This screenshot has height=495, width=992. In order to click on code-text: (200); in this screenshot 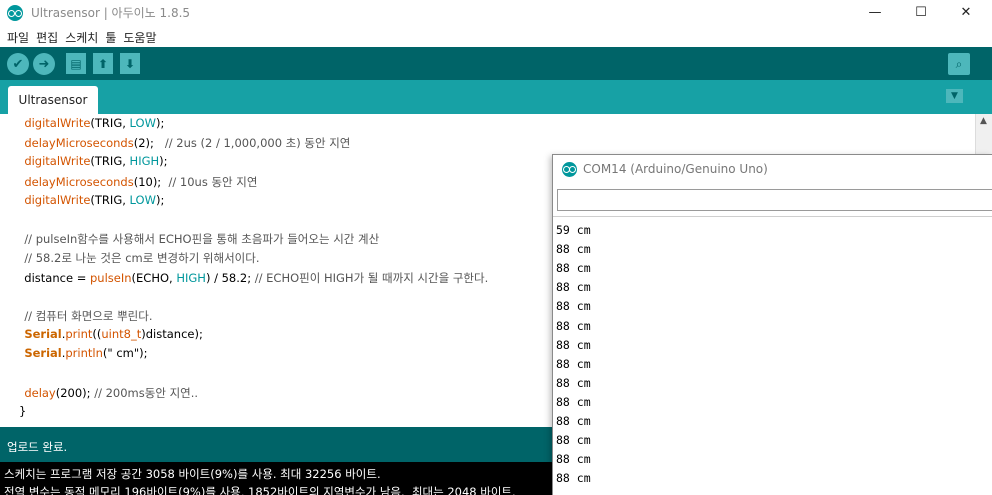, I will do `click(75, 392)`.